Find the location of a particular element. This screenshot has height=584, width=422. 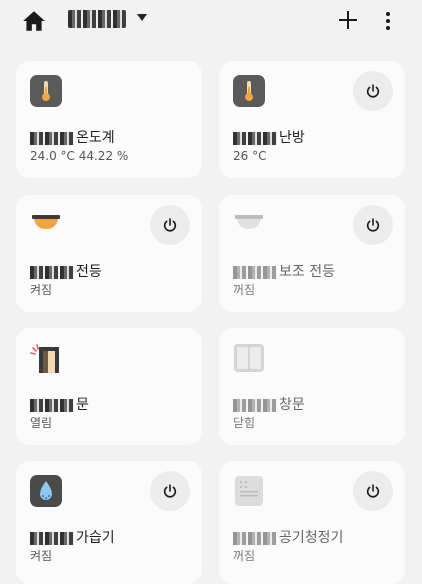

device-name: 보조 전등 is located at coordinates (284, 272).